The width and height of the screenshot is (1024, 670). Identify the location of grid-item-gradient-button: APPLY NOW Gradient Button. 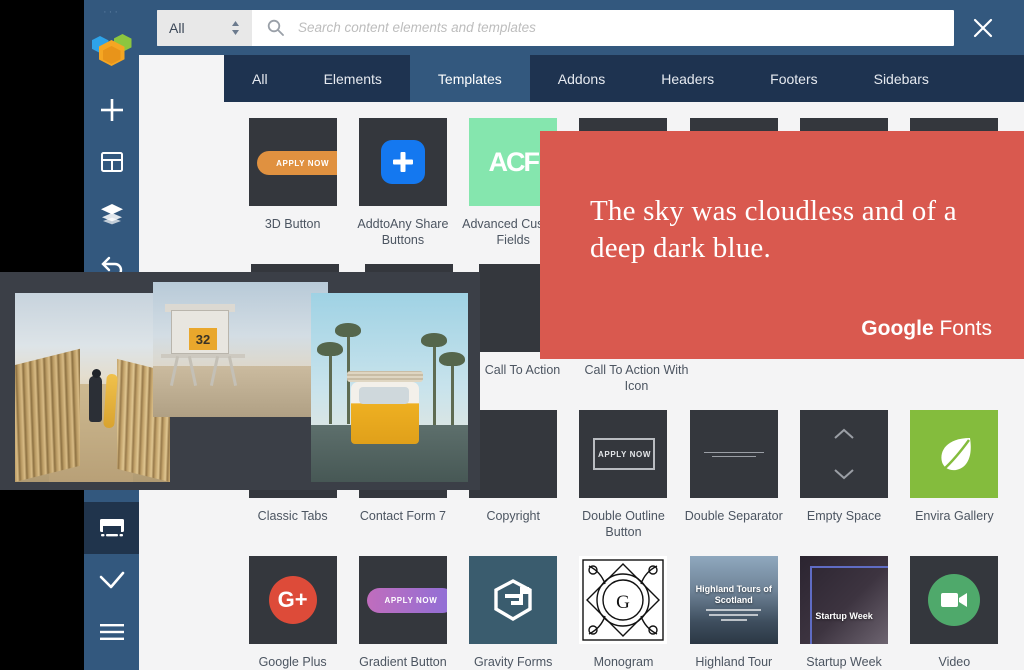
(402, 613).